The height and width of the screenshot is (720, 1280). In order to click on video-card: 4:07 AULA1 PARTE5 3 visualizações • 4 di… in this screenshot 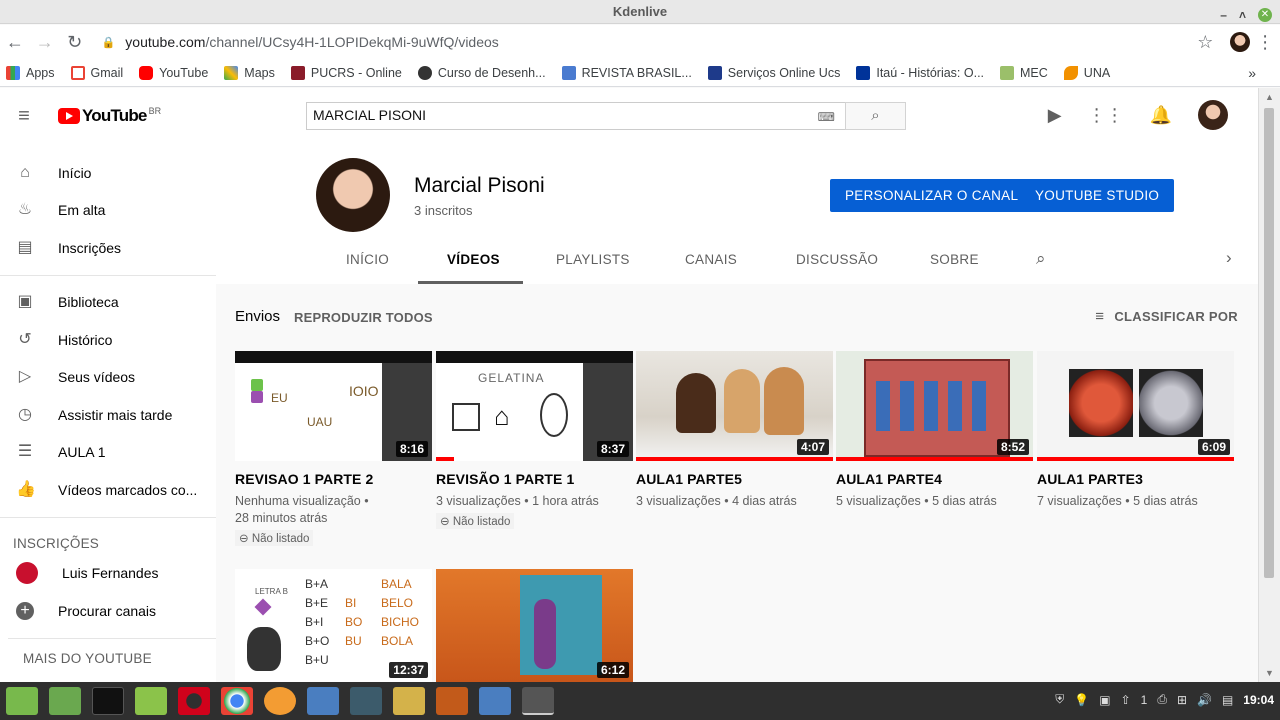, I will do `click(734, 430)`.